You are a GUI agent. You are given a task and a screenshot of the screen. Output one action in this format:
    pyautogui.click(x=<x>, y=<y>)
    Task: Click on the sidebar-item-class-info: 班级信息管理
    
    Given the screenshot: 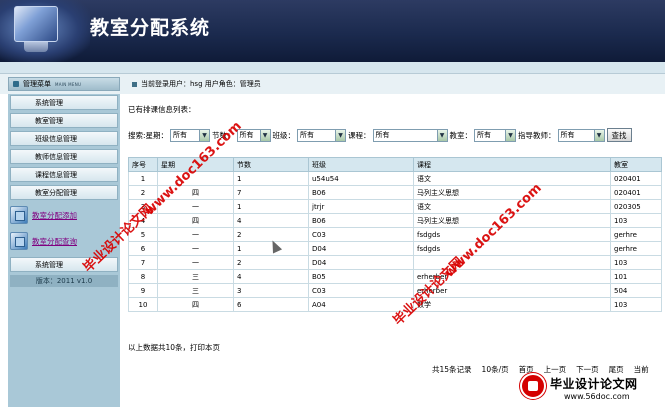 What is the action you would take?
    pyautogui.click(x=64, y=138)
    